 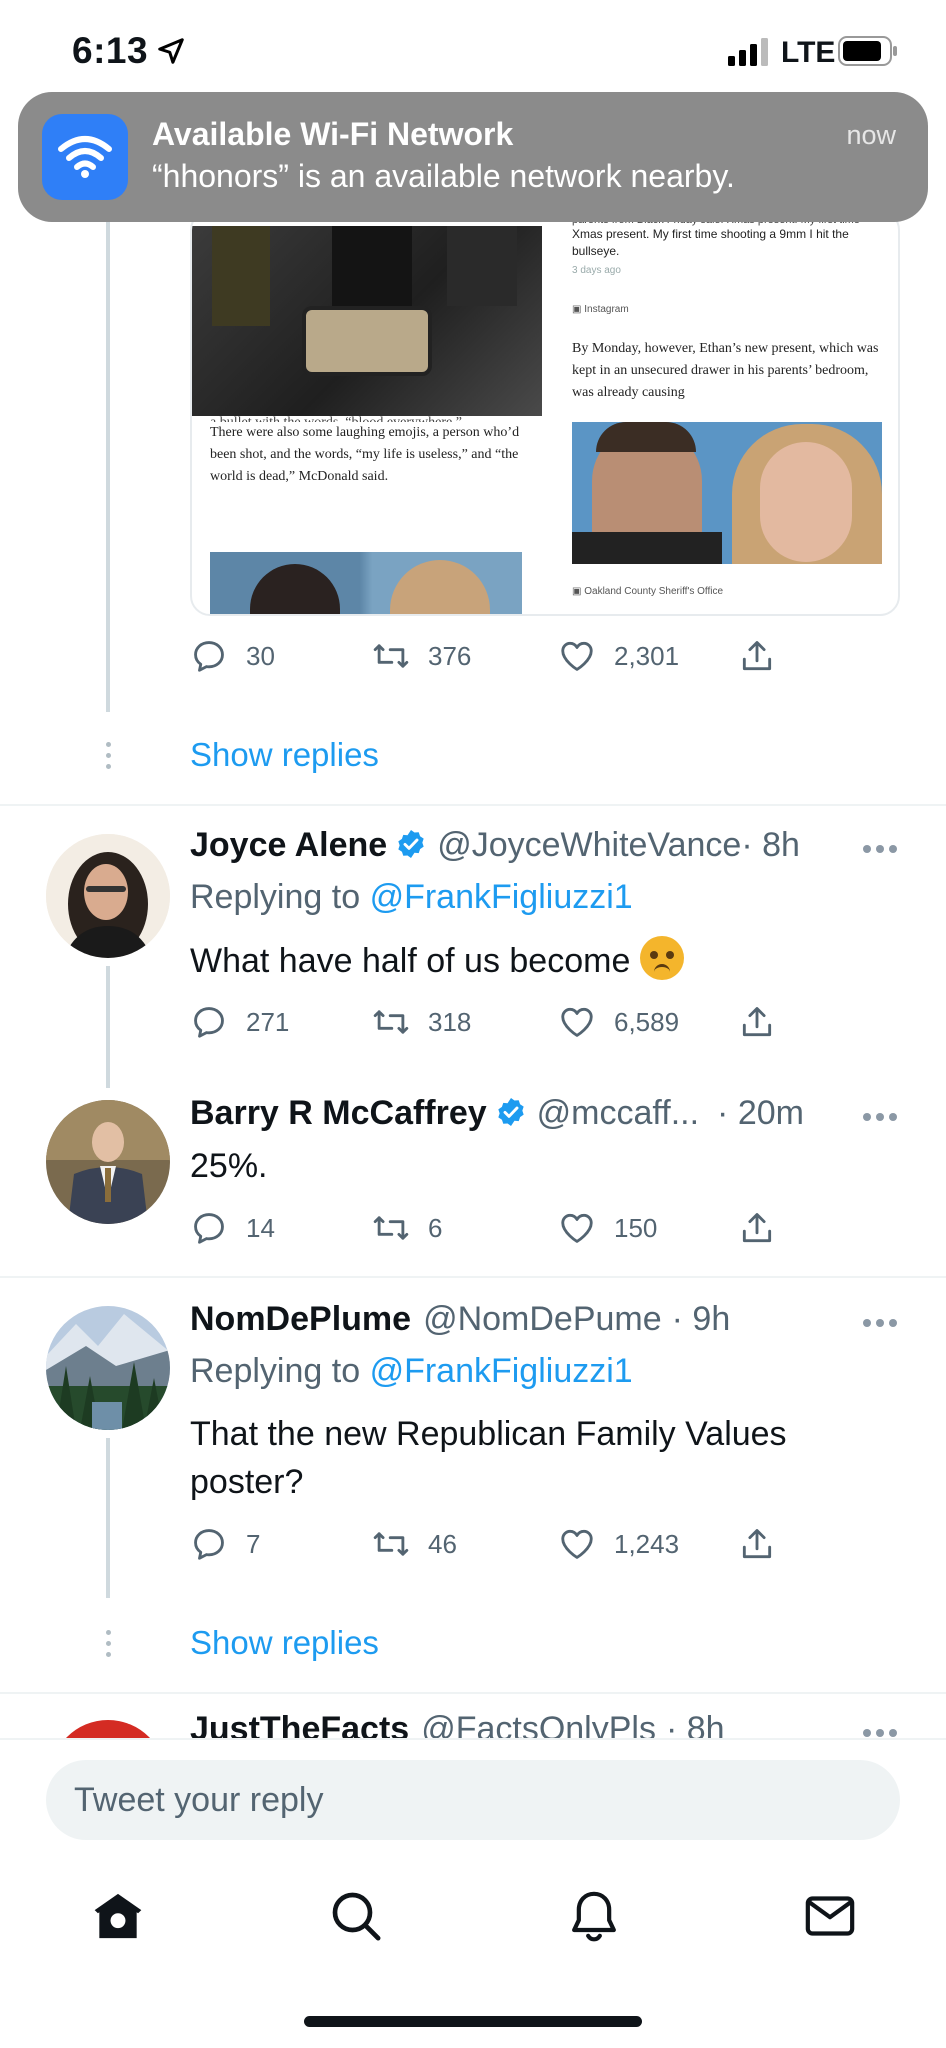 I want to click on like-button: 2,301, so click(x=618, y=656).